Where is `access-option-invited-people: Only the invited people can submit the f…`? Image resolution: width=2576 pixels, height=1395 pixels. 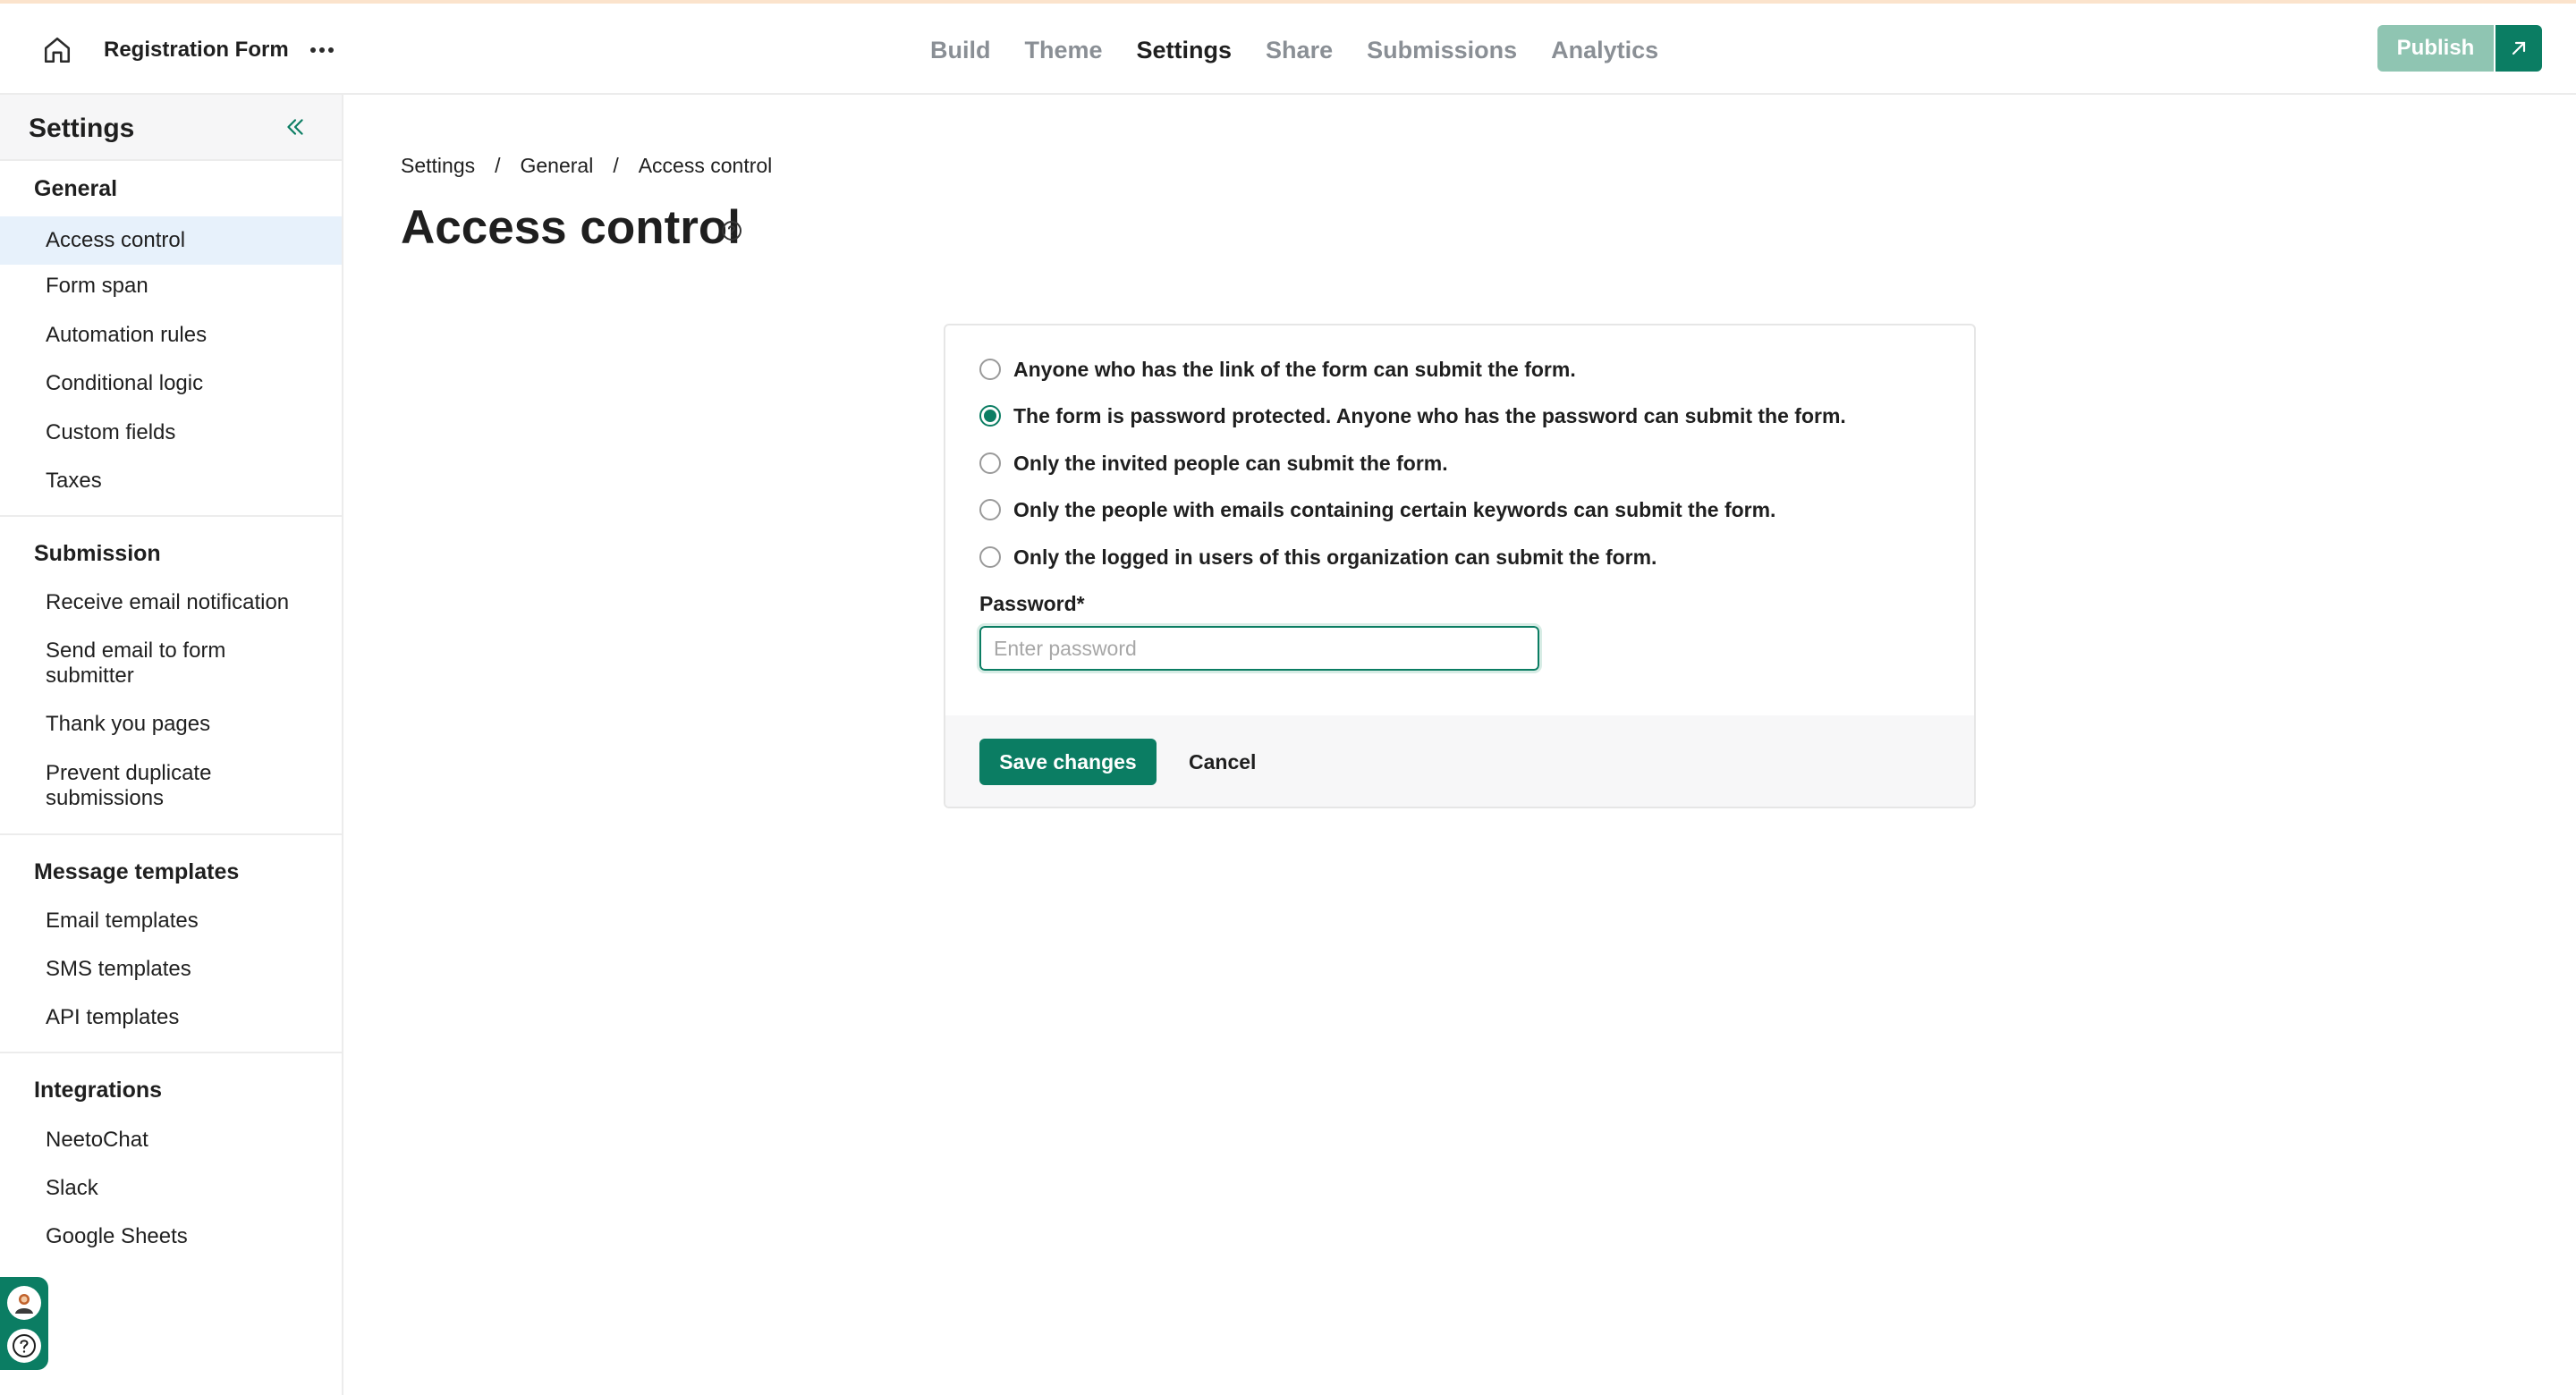 access-option-invited-people: Only the invited people can submit the f… is located at coordinates (1213, 463).